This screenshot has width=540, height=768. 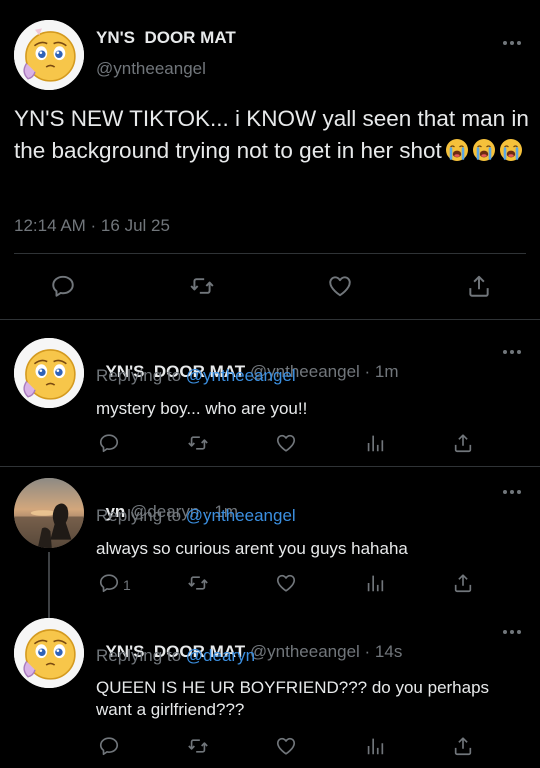 I want to click on replying-to: Replying to @dearyn, so click(x=175, y=656).